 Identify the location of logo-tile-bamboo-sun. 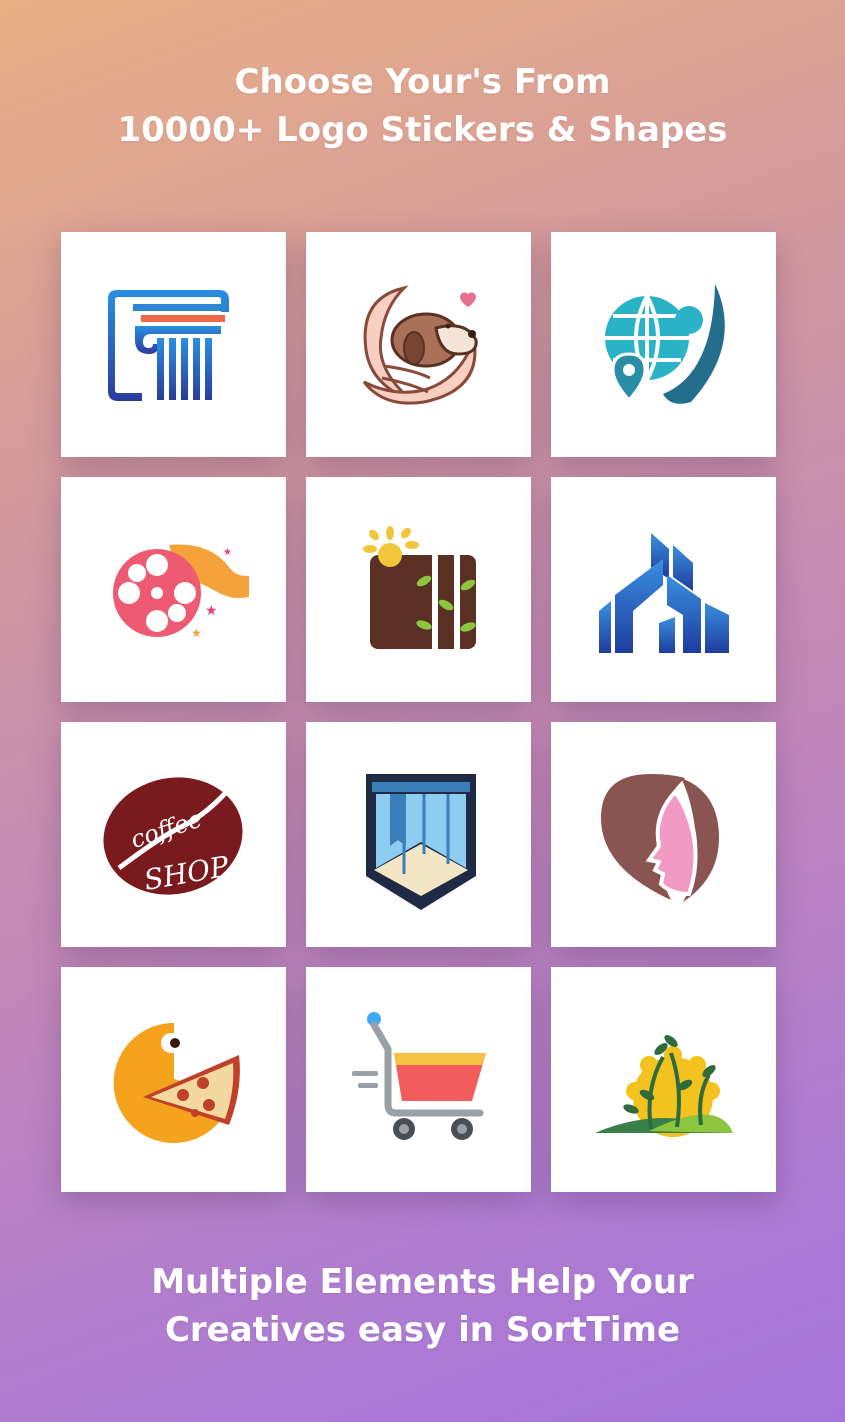
(418, 589).